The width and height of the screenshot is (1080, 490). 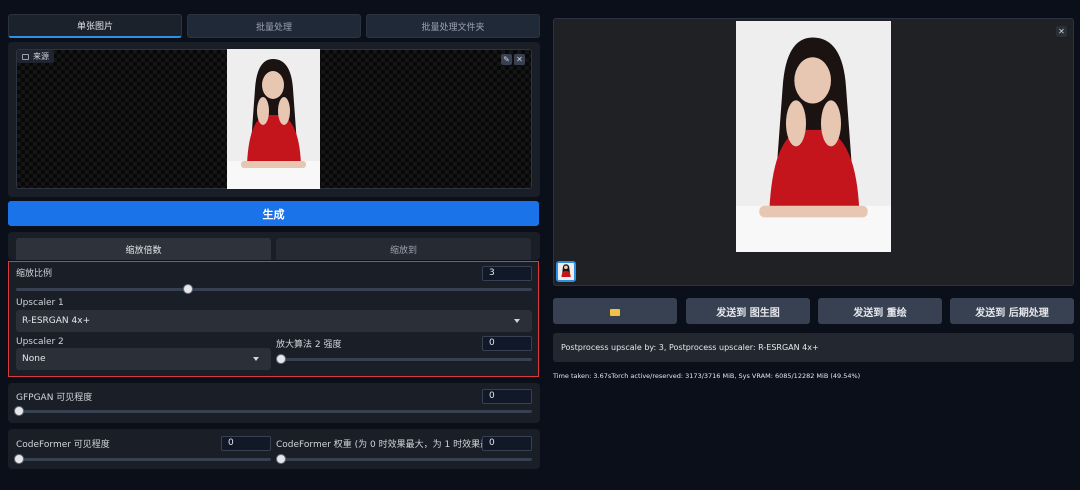 I want to click on upscaler1-label: Upscaler 1, so click(x=40, y=303).